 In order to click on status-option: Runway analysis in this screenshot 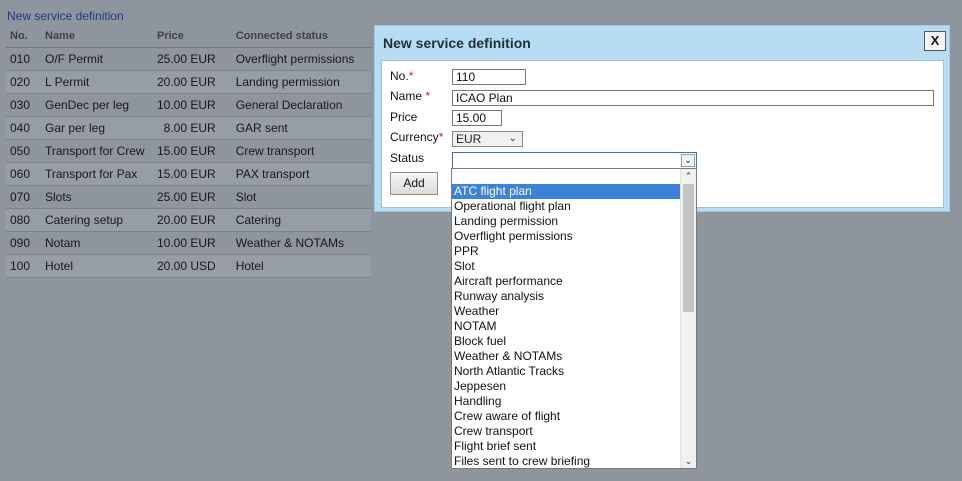, I will do `click(566, 296)`.